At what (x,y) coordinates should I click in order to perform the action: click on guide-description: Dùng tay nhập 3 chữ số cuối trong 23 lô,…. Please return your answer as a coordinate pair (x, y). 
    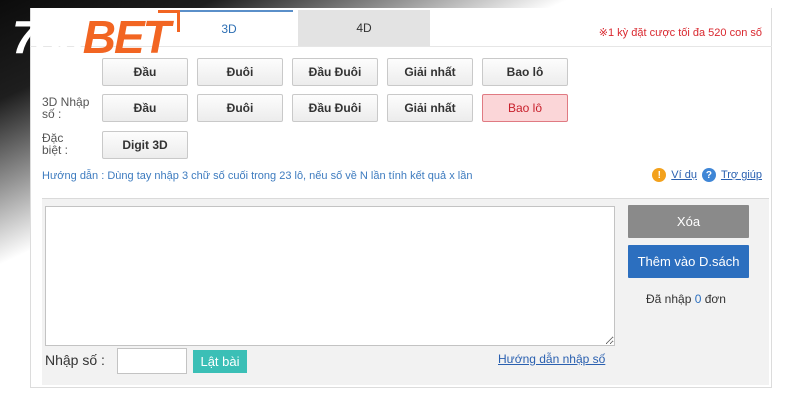
    Looking at the image, I should click on (290, 176).